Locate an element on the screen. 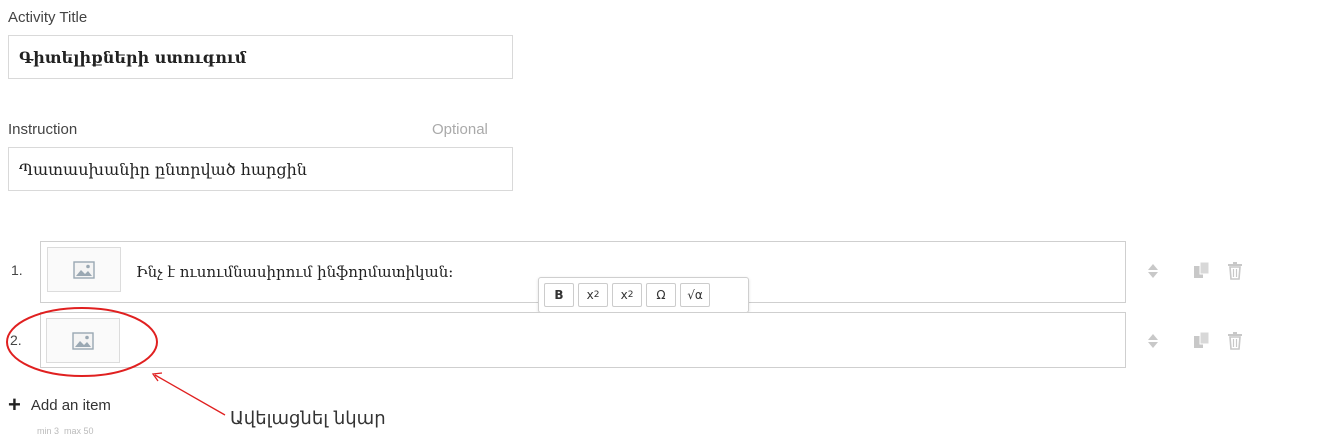  annotation-ellipse is located at coordinates (82, 342).